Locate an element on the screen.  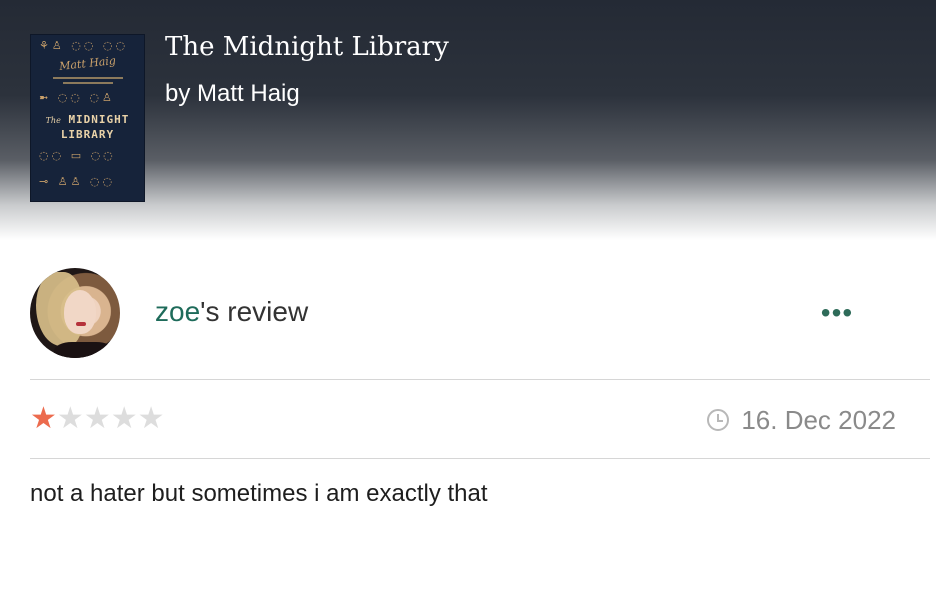
cover-title-line2: LIBRARY is located at coordinates (87, 134).